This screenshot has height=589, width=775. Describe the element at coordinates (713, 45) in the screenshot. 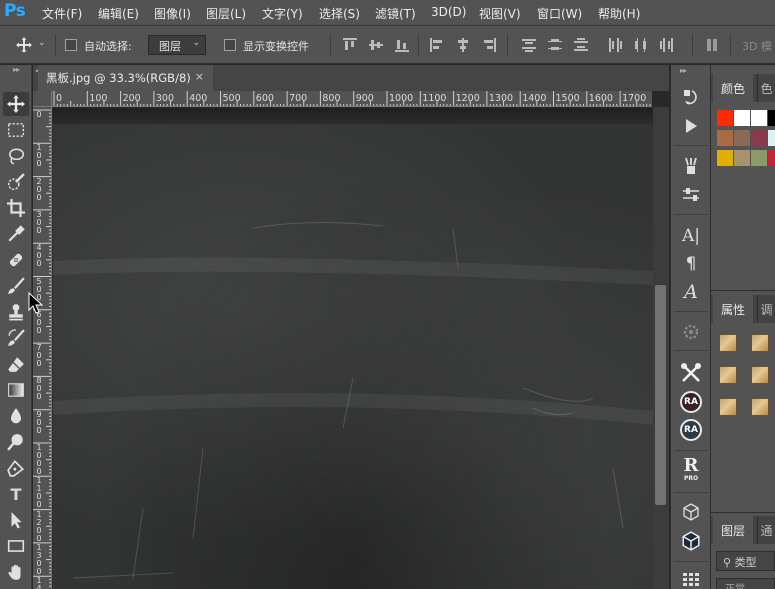

I see `auto-align-icon` at that location.